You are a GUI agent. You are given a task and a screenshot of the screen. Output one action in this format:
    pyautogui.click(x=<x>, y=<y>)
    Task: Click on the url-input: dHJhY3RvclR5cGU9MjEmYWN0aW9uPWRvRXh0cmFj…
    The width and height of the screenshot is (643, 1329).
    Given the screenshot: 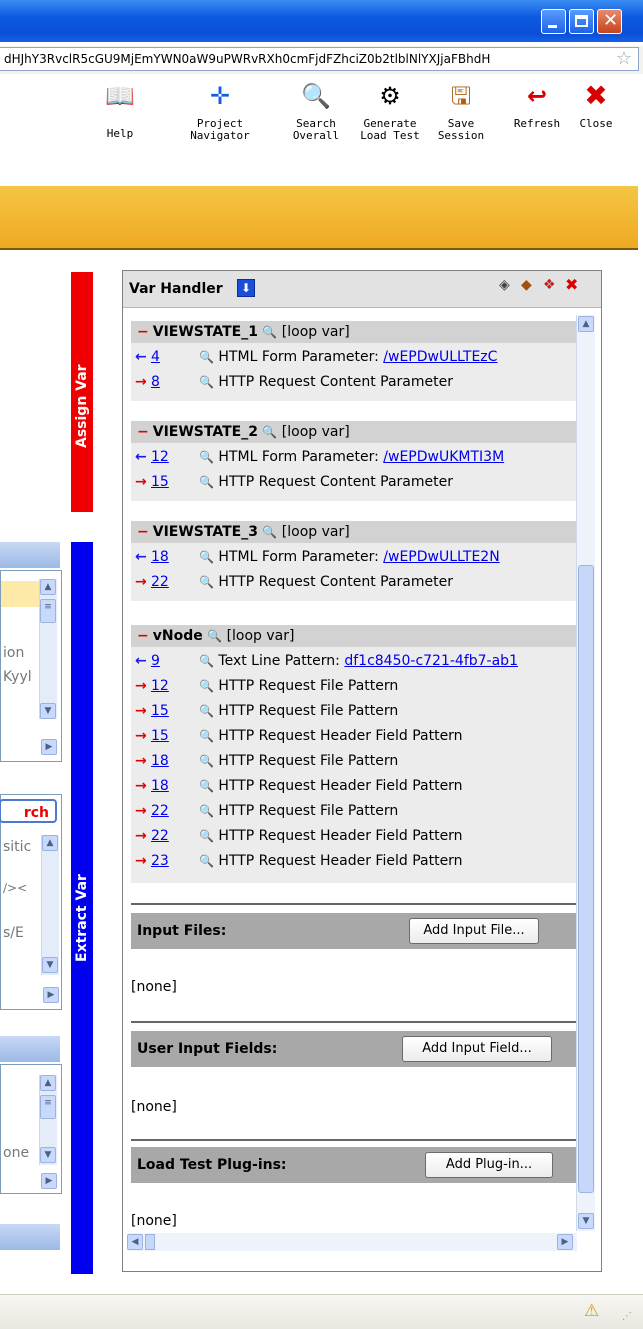 What is the action you would take?
    pyautogui.click(x=319, y=59)
    